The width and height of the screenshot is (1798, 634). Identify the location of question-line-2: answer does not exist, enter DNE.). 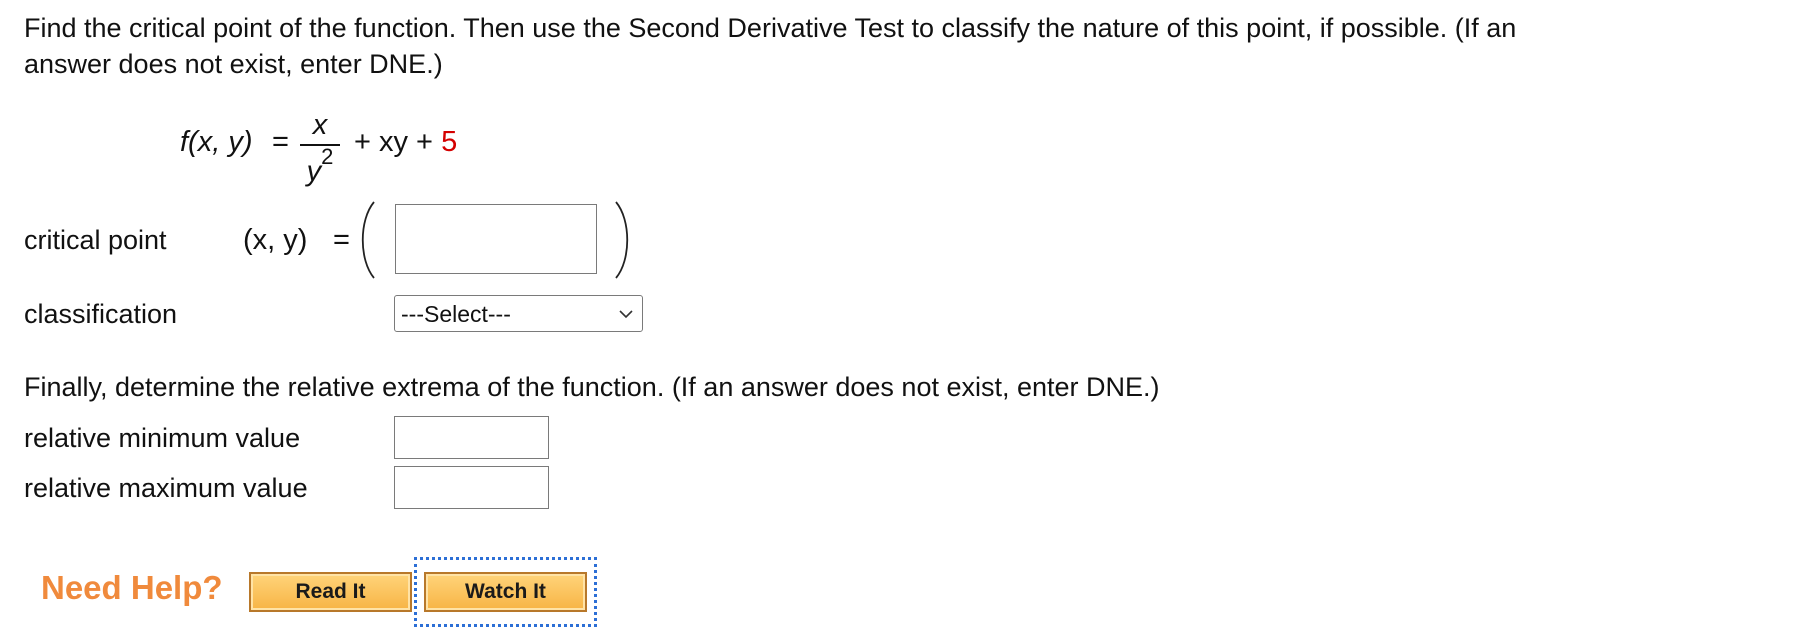
(233, 64).